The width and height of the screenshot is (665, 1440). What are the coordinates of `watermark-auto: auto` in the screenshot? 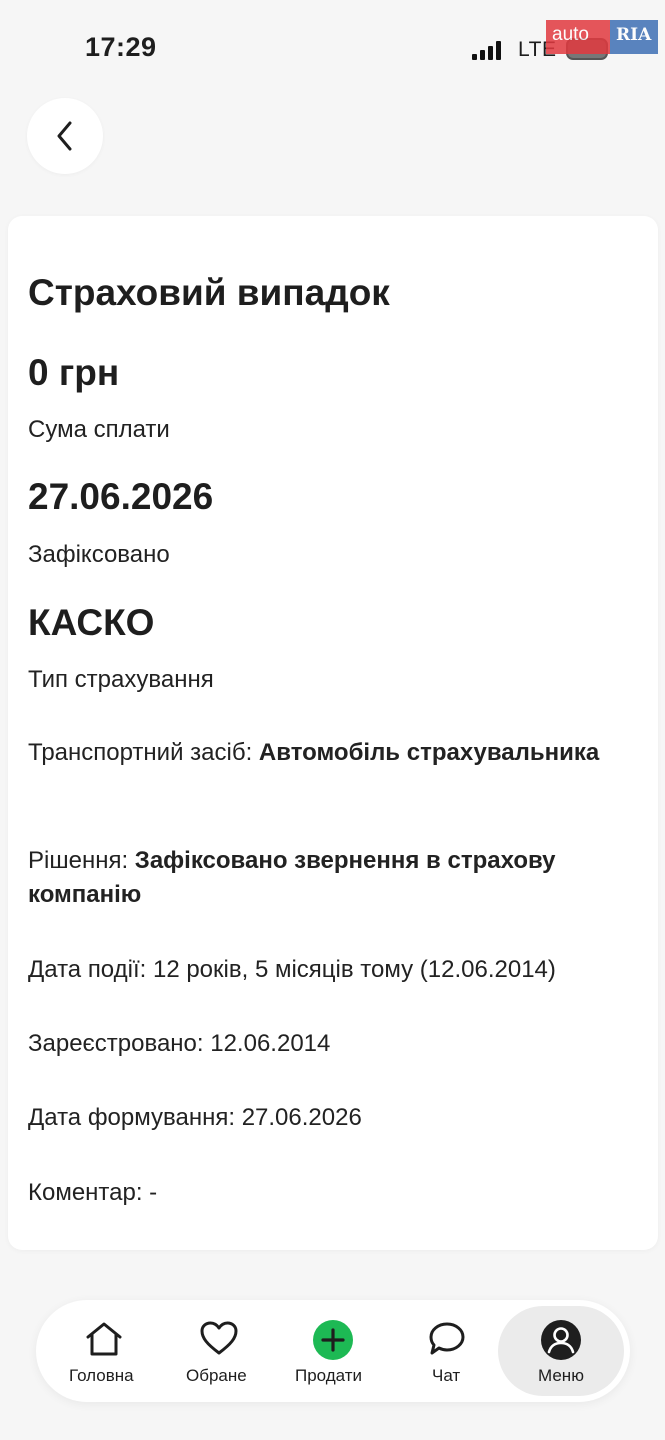 It's located at (578, 37).